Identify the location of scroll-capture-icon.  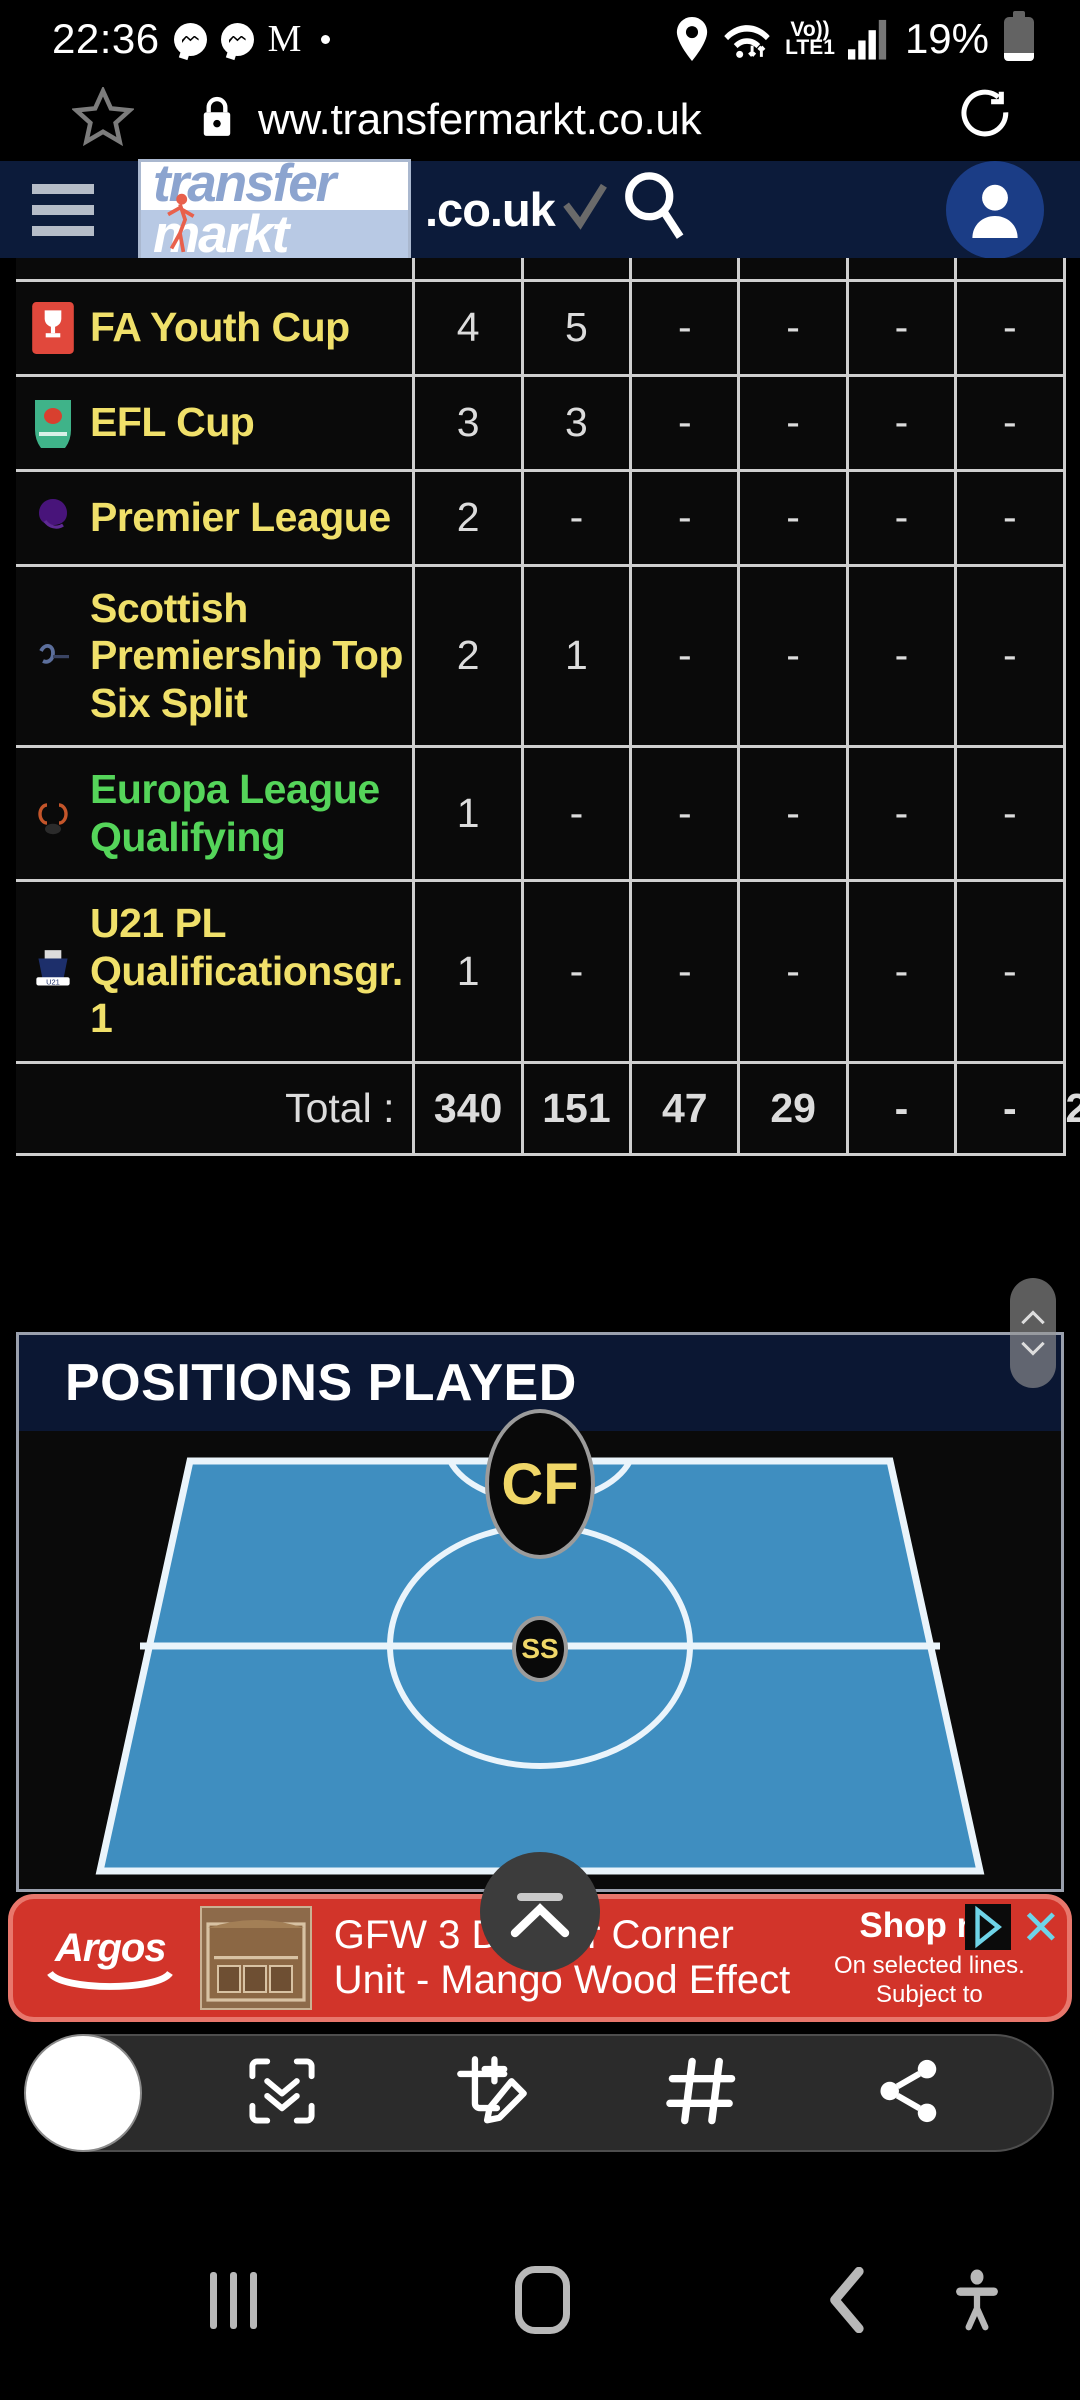
(282, 2093).